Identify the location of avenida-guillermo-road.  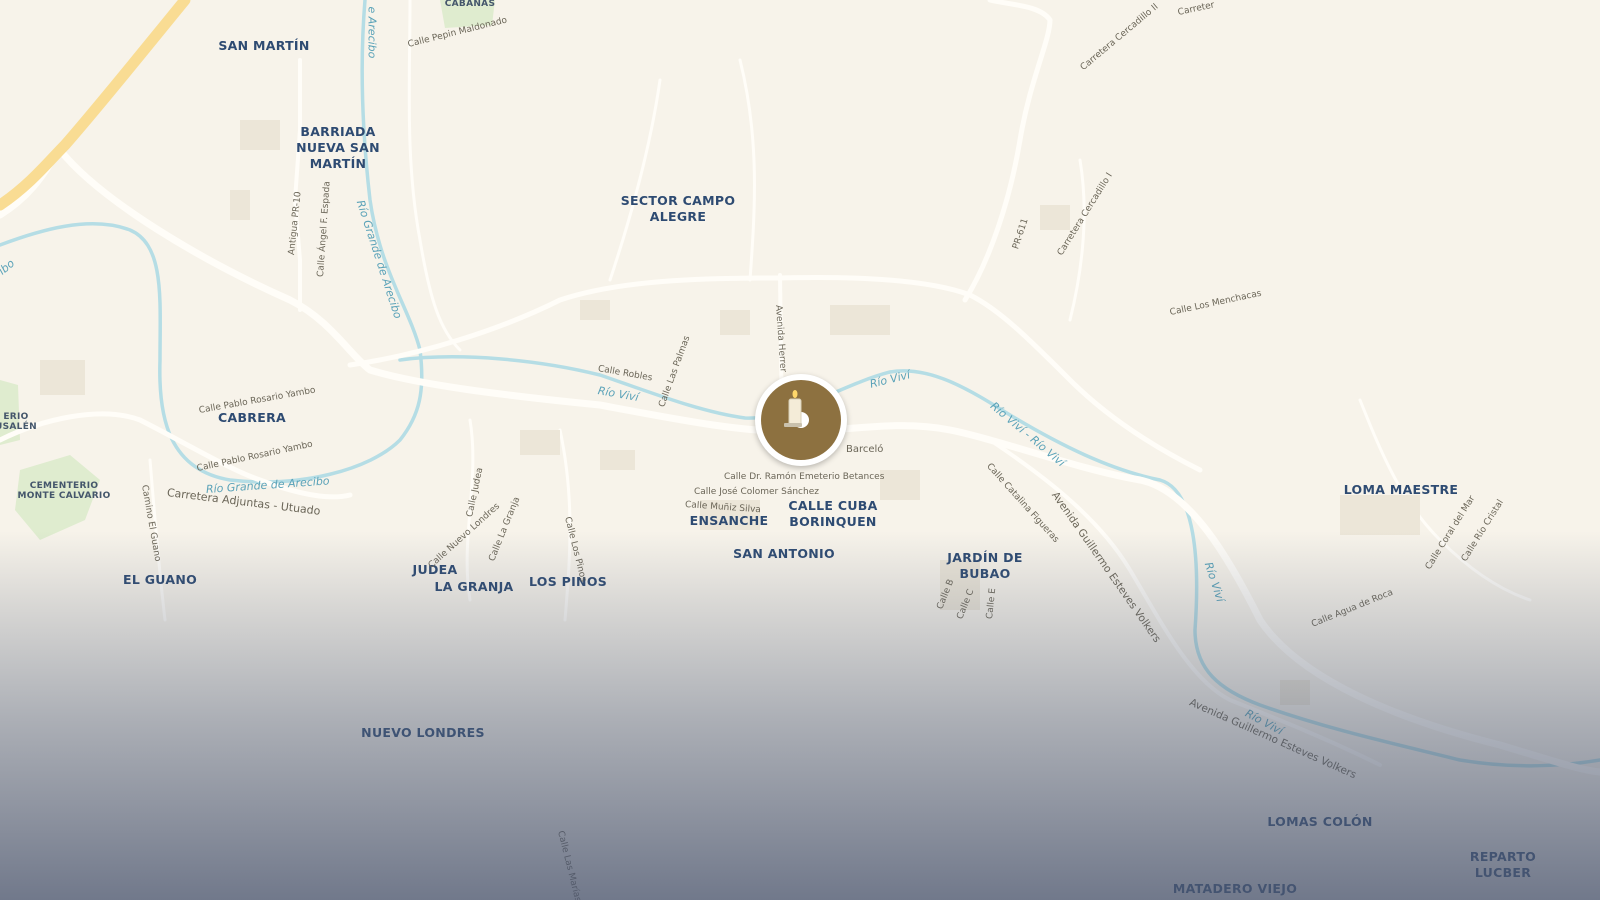
(1185, 602).